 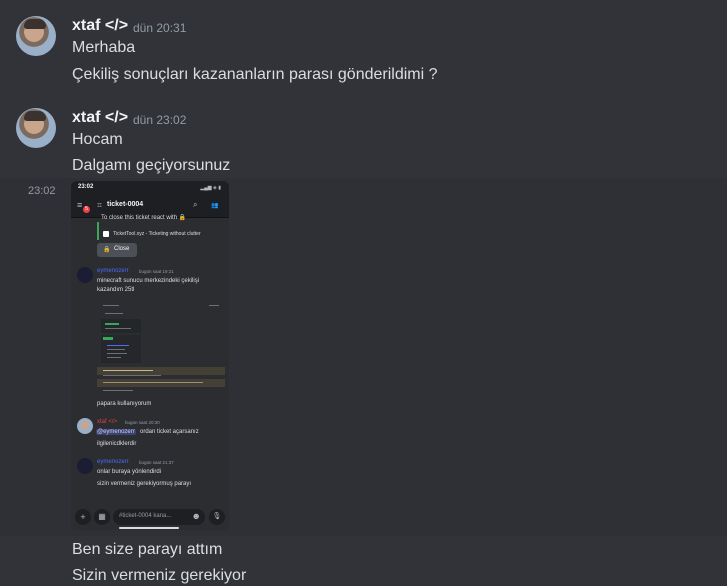 What do you see at coordinates (86, 209) in the screenshot?
I see `notification-badge: 5` at bounding box center [86, 209].